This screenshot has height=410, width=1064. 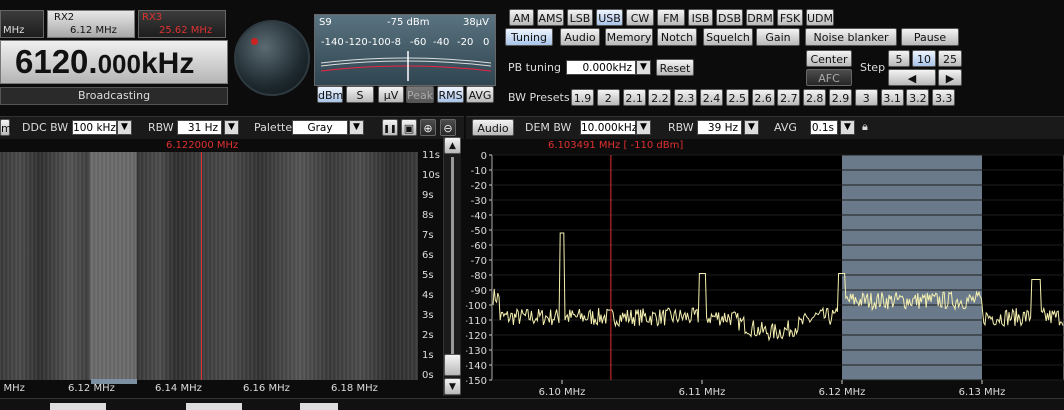 What do you see at coordinates (484, 156) in the screenshot?
I see `spectrum-y-tick: 0` at bounding box center [484, 156].